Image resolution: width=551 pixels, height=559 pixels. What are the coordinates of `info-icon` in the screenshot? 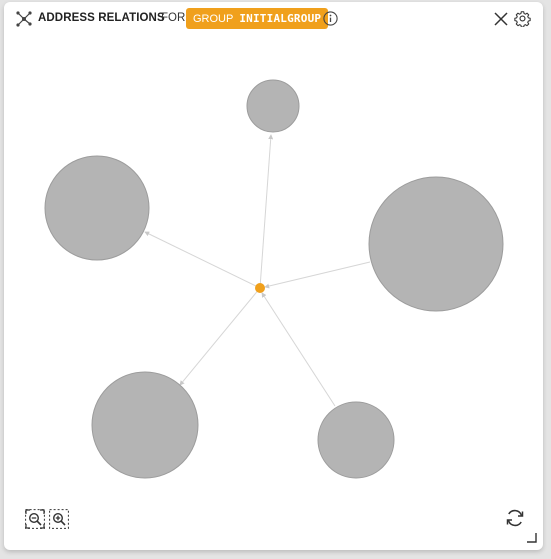 It's located at (330, 18).